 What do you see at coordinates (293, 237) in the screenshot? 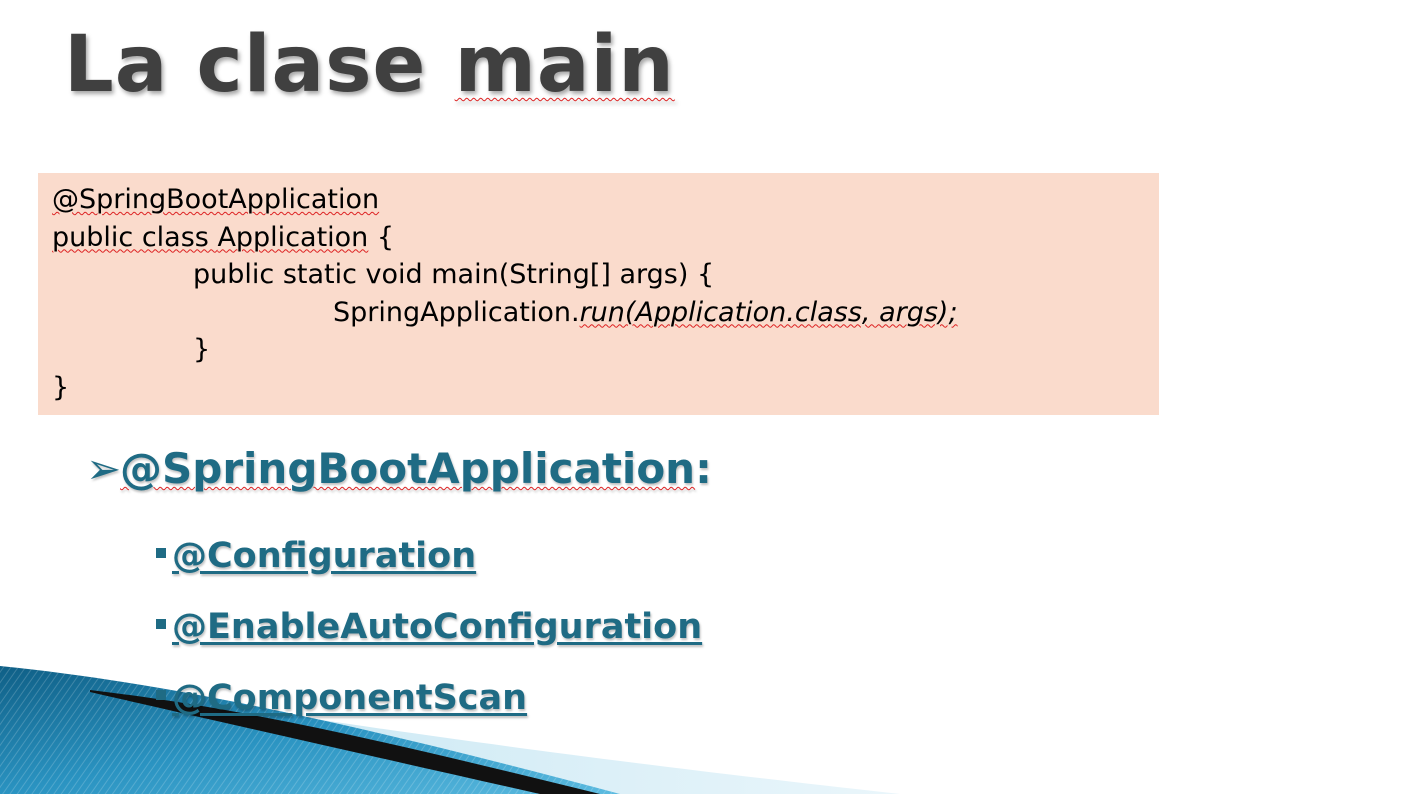
I see `class-name-text: Application` at bounding box center [293, 237].